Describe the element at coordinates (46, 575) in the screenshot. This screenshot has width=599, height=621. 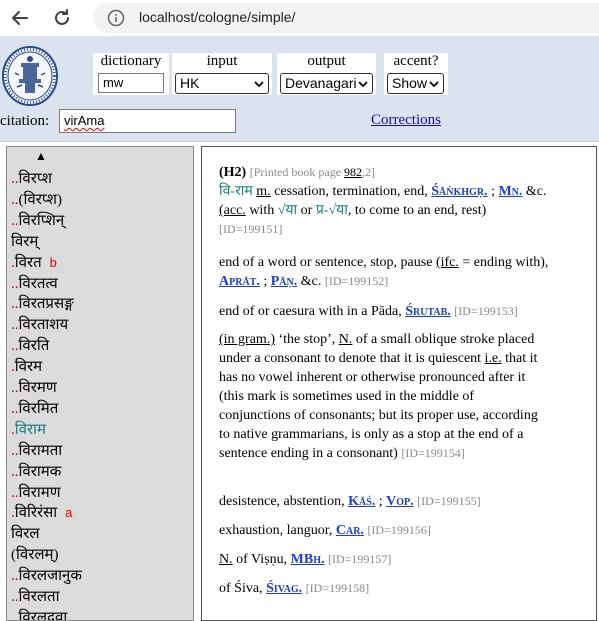
I see `list-item: ..विरलजानुक` at that location.